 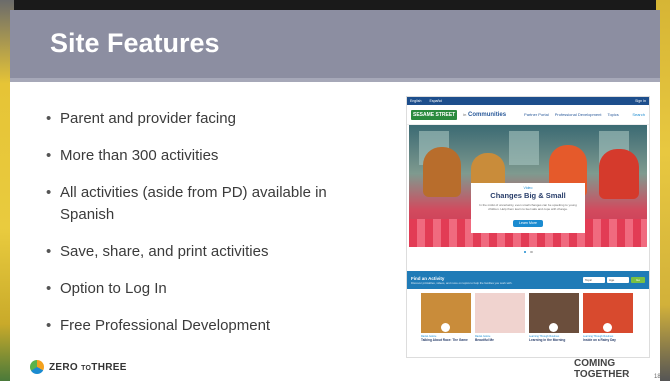 I want to click on nav-search: Search, so click(x=638, y=114).